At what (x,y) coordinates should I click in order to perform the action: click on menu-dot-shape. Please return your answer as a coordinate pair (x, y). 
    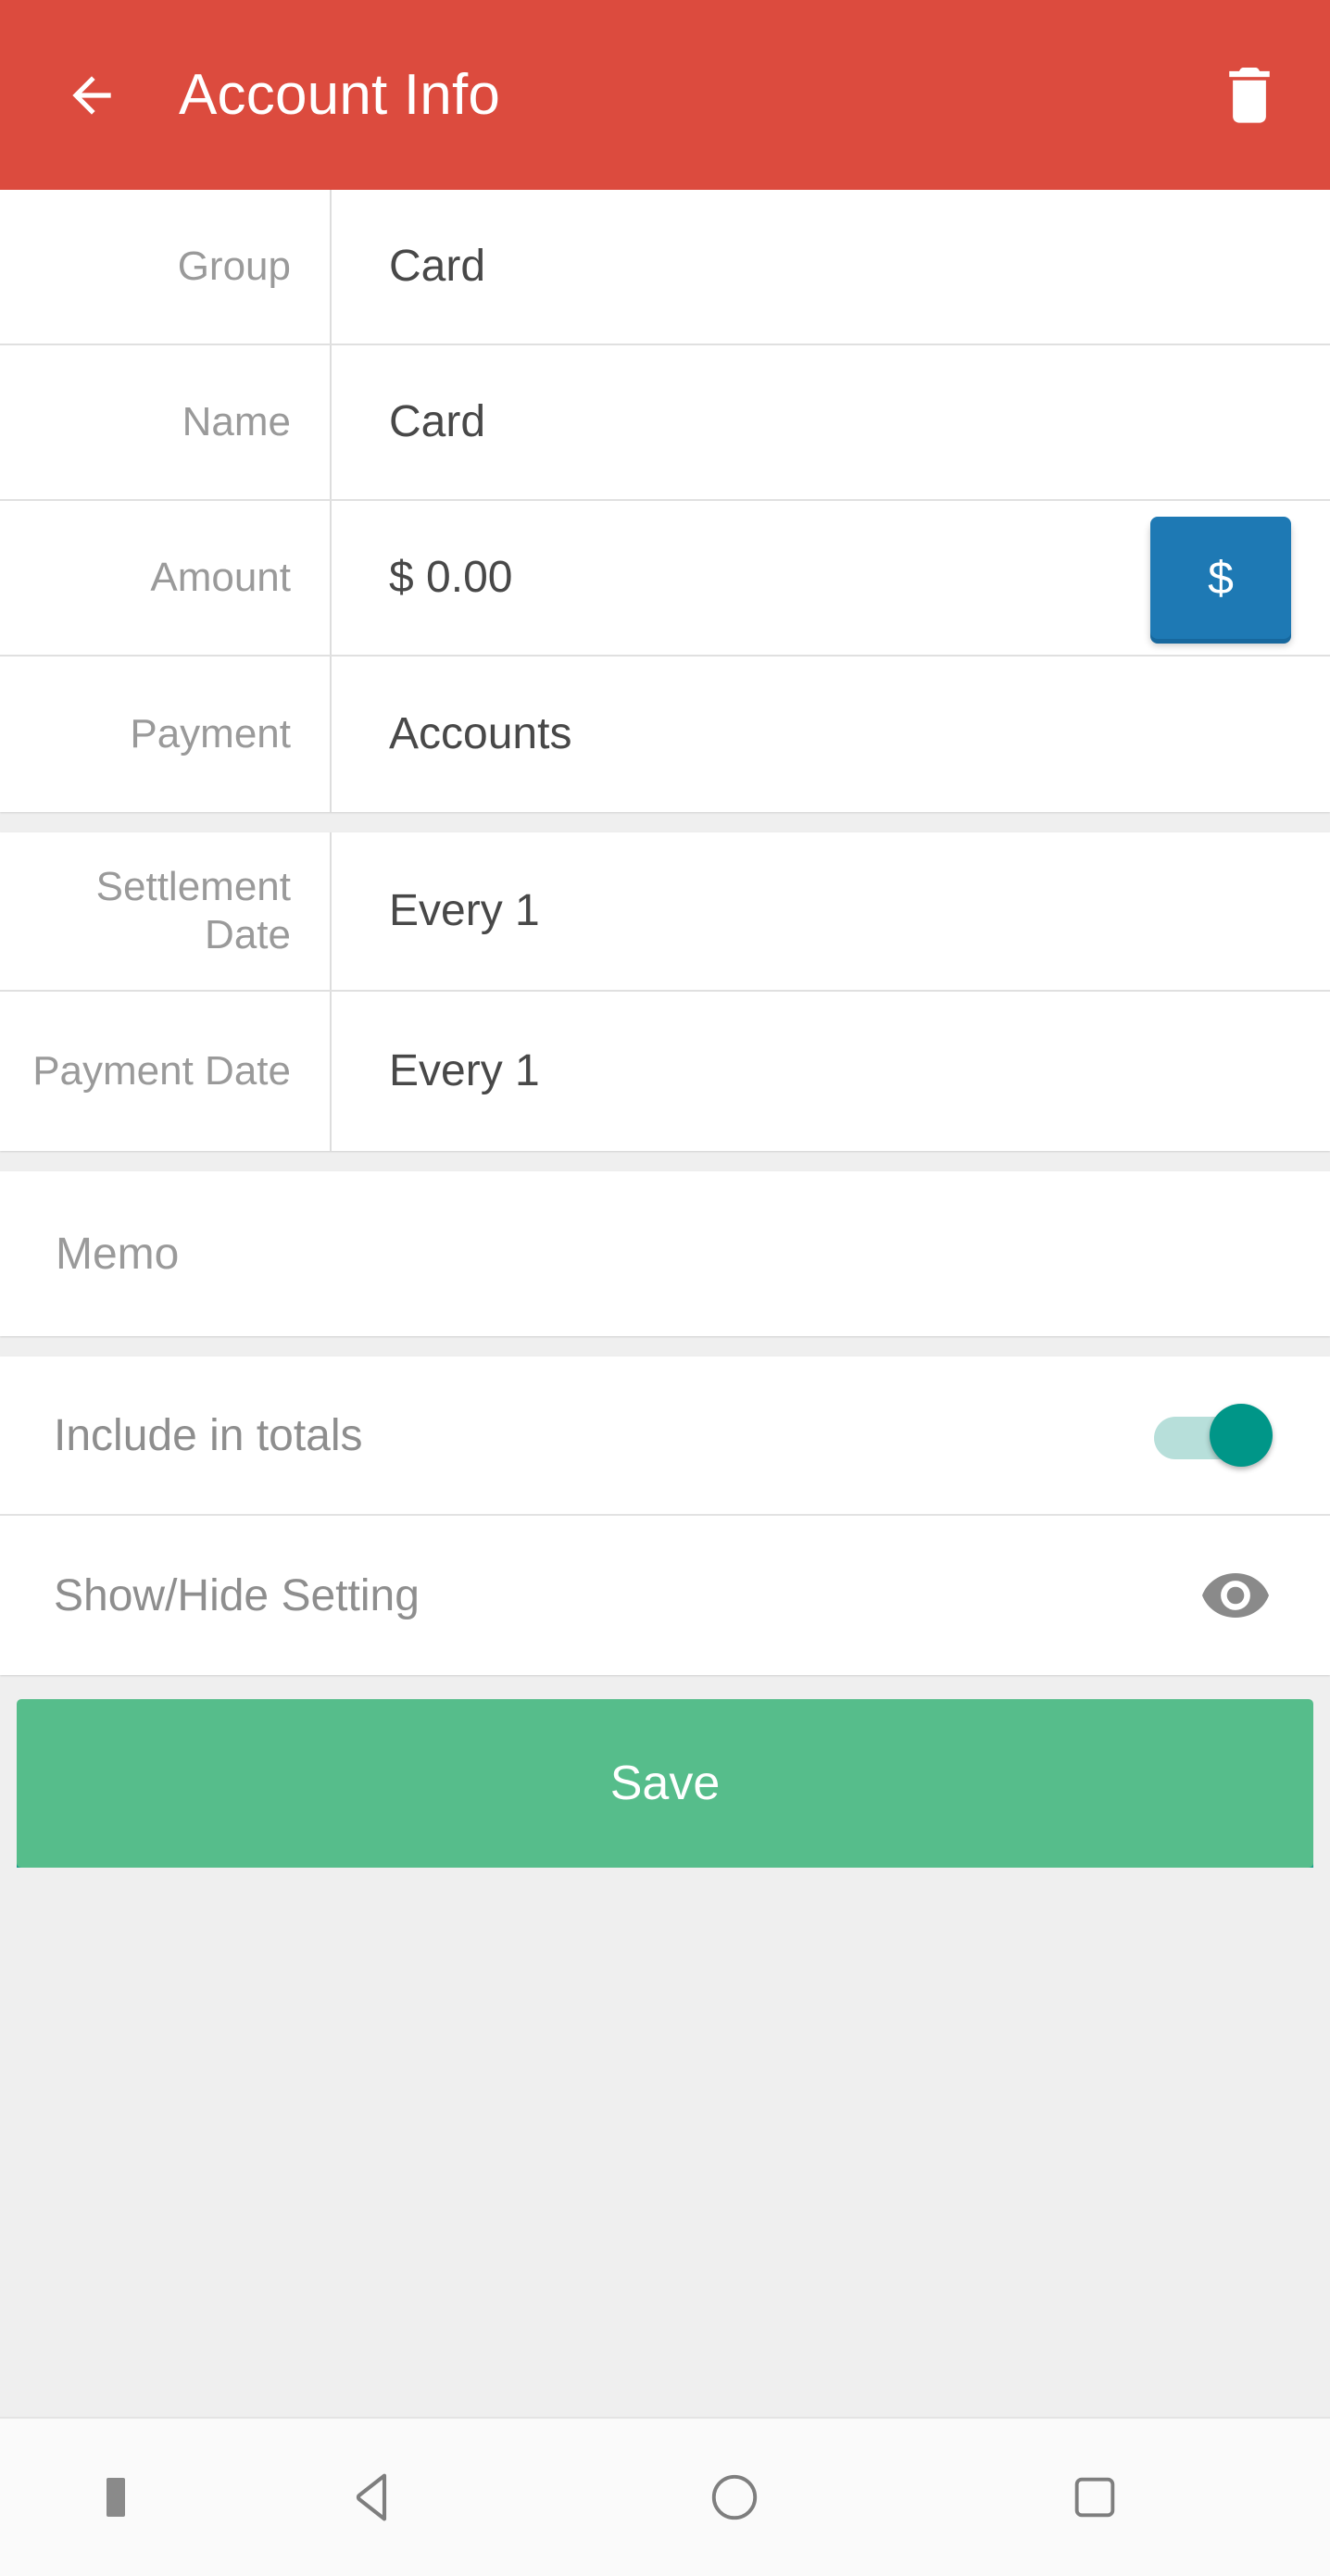
    Looking at the image, I should click on (116, 2497).